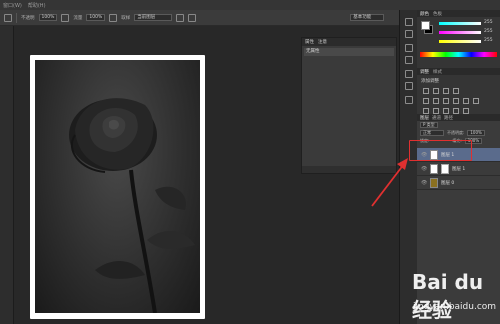  I want to click on watermark-url: jingyan.baidu.com, so click(455, 307).